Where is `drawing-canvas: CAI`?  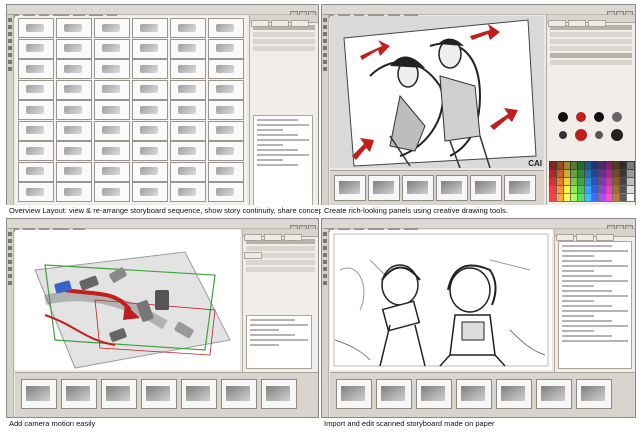 drawing-canvas: CAI is located at coordinates (437, 92).